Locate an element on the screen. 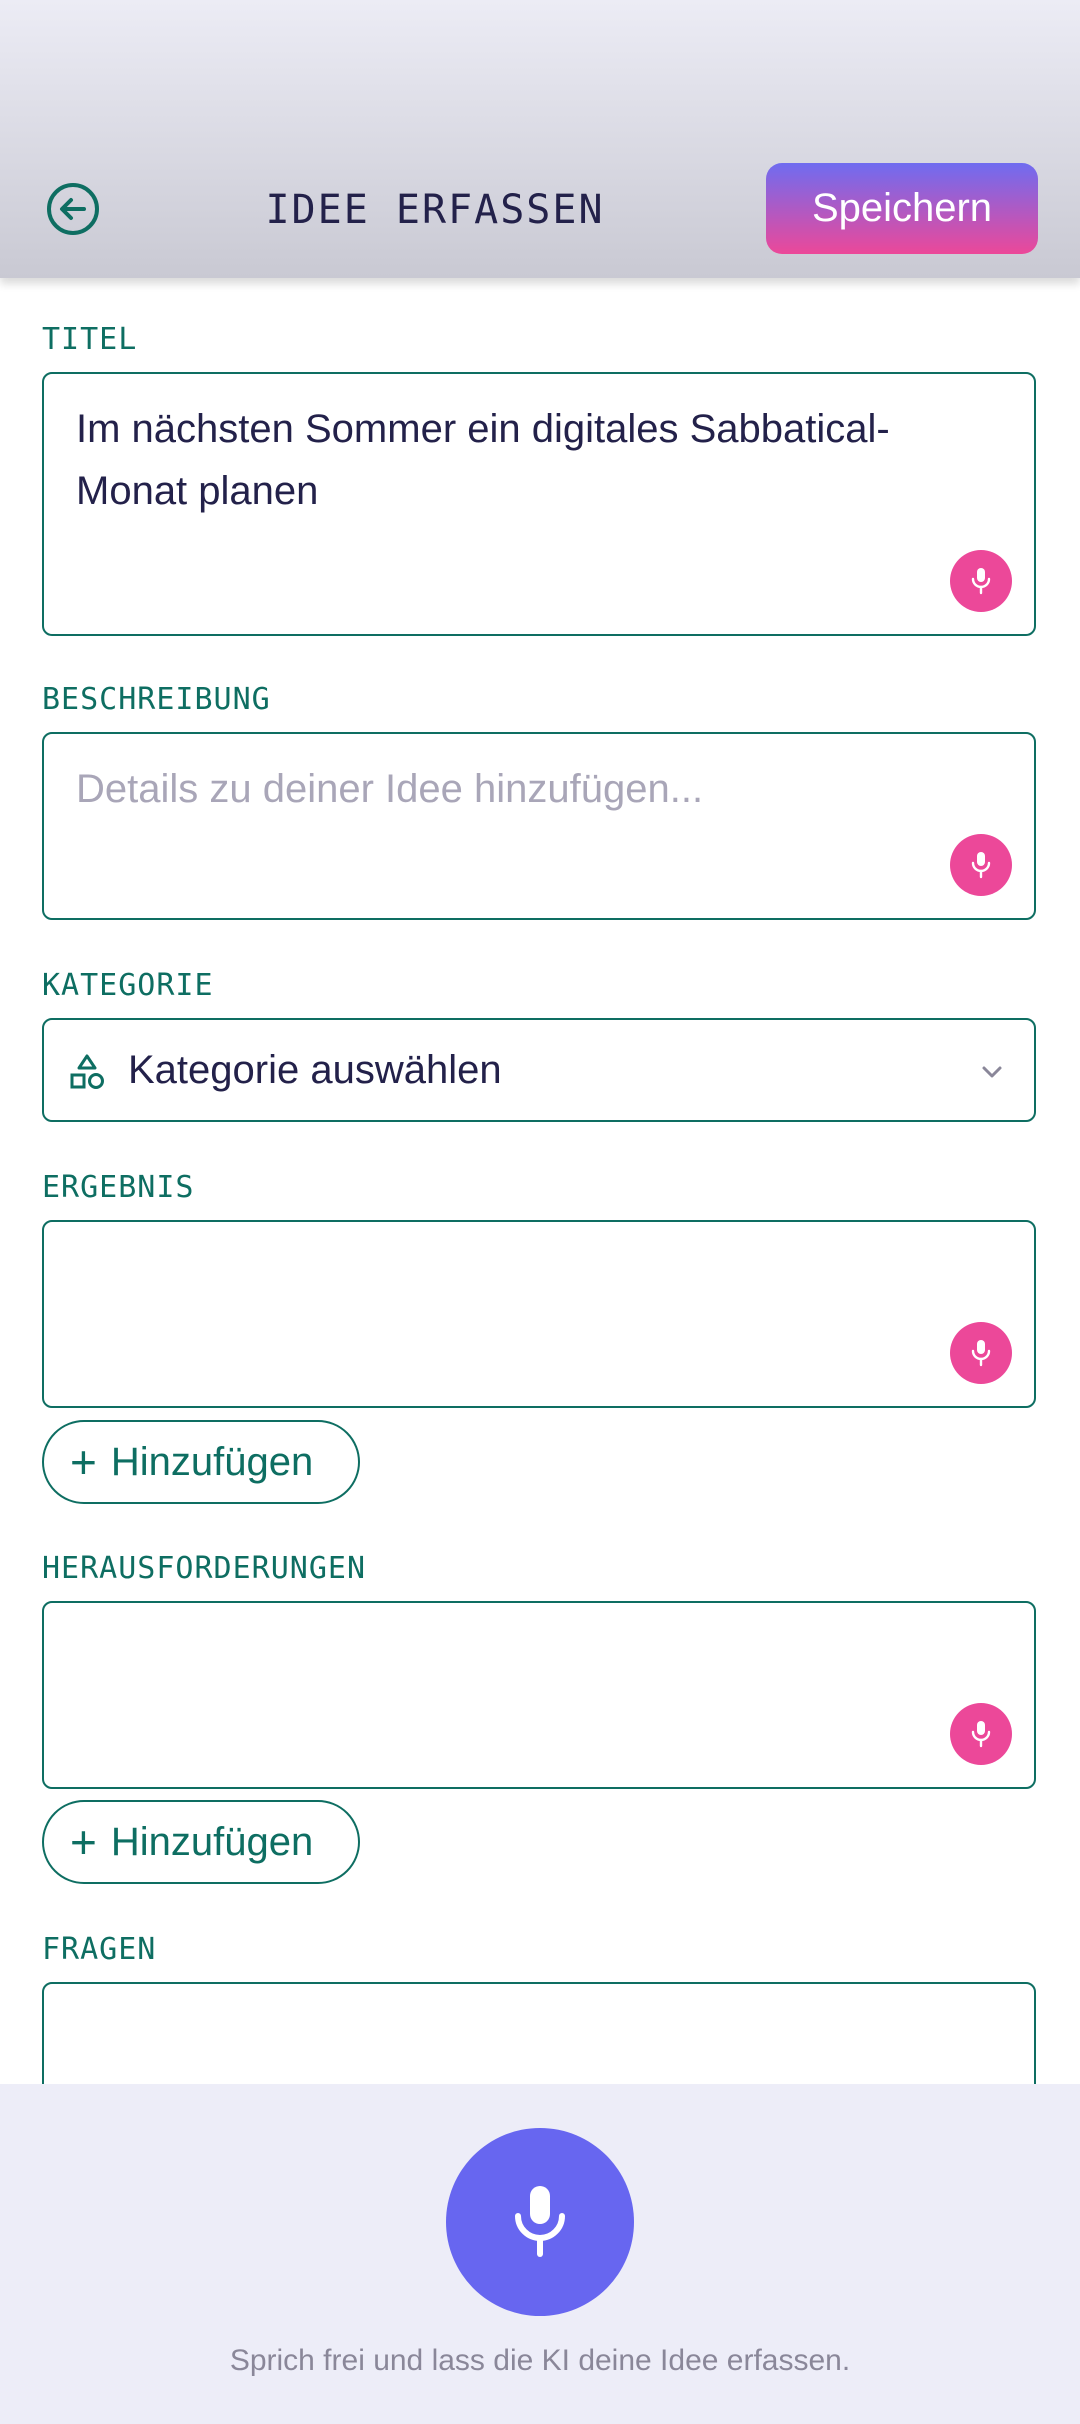  voice-record-button is located at coordinates (540, 2222).